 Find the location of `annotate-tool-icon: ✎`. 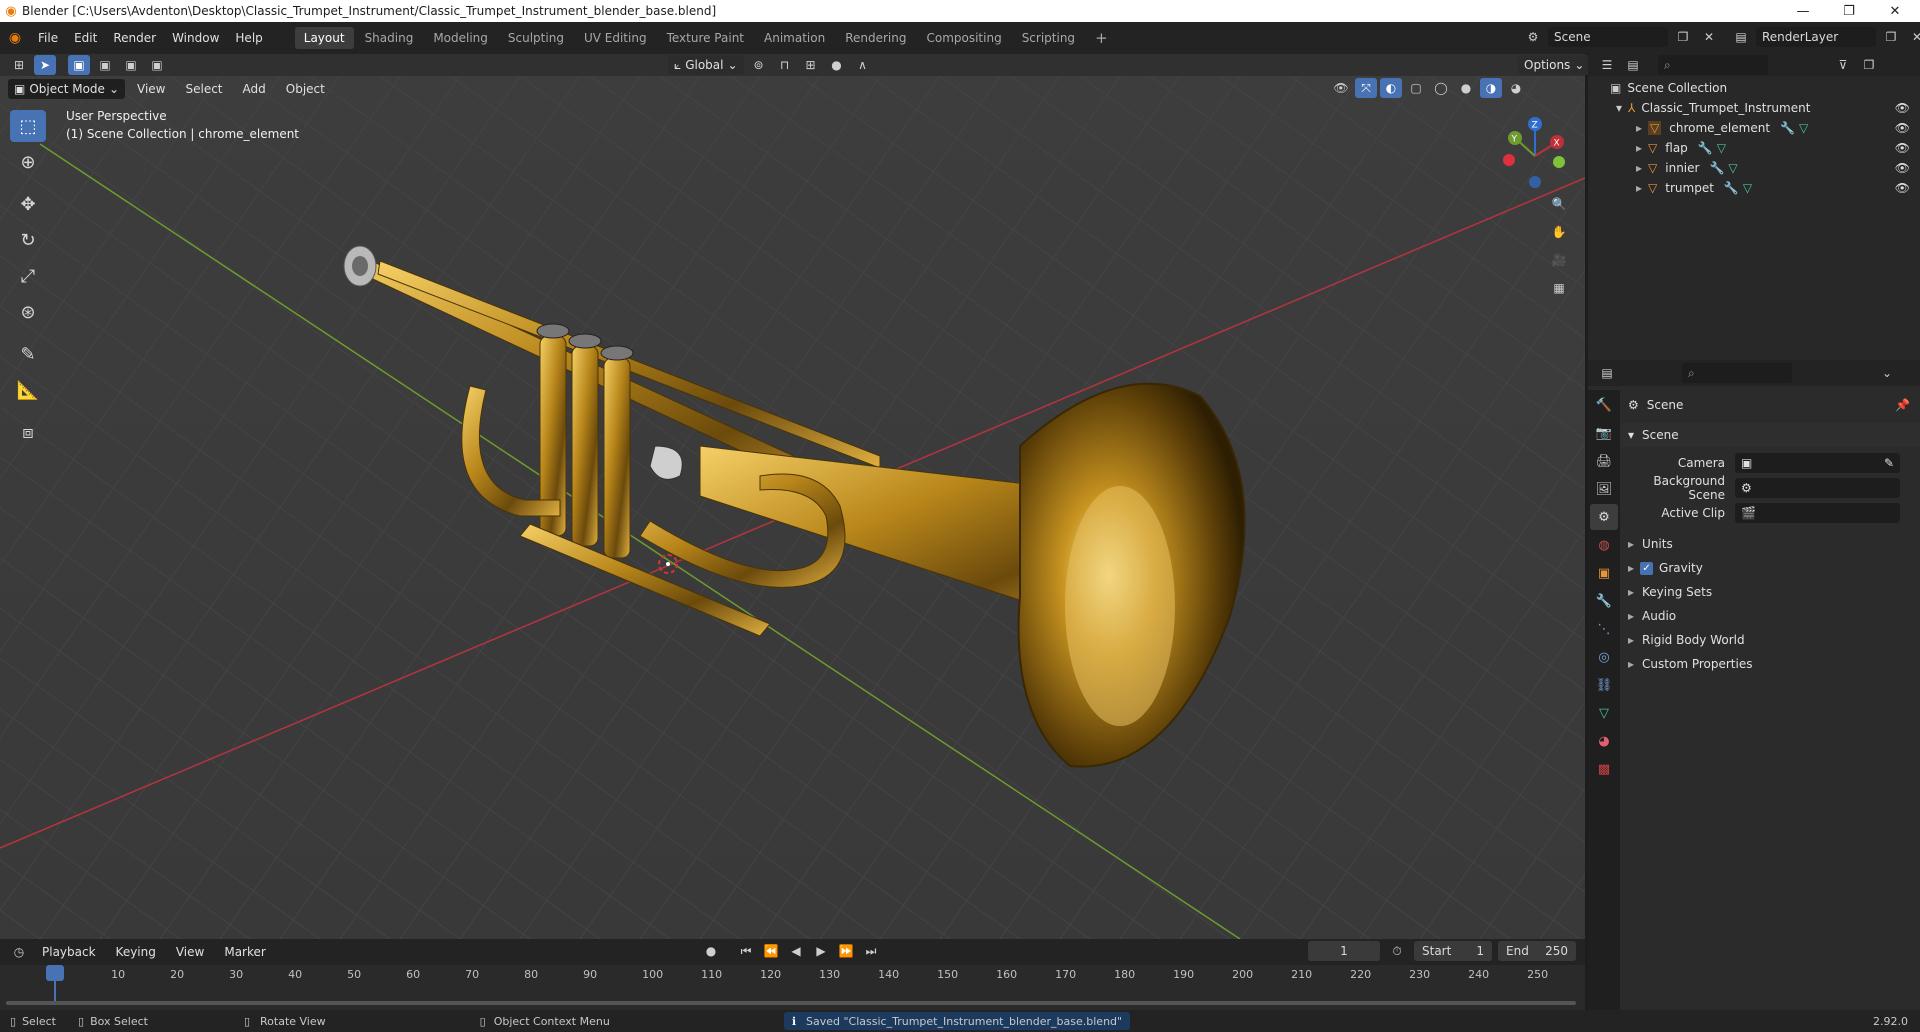

annotate-tool-icon: ✎ is located at coordinates (28, 354).